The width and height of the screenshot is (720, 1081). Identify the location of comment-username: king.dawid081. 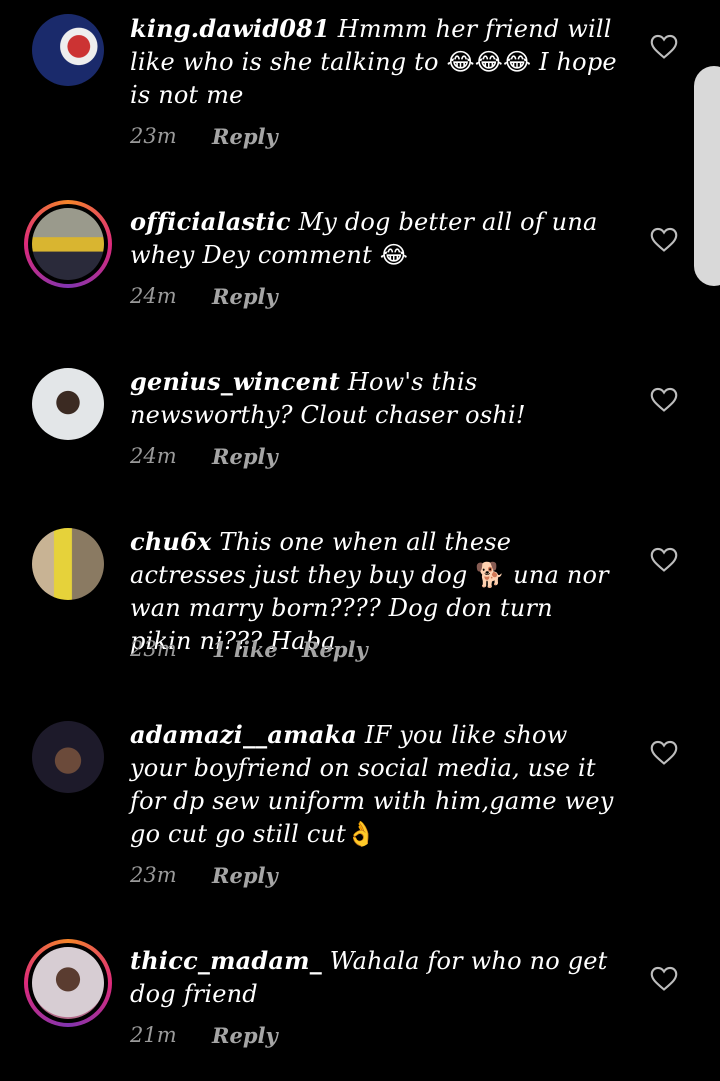
(230, 28).